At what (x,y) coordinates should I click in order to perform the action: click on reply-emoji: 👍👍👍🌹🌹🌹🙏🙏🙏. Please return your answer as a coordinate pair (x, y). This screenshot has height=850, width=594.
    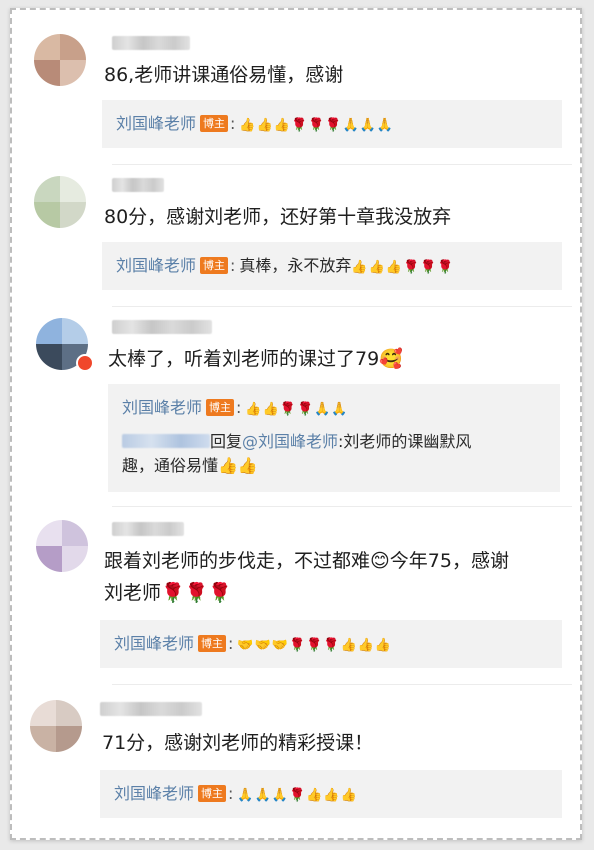
    Looking at the image, I should click on (317, 125).